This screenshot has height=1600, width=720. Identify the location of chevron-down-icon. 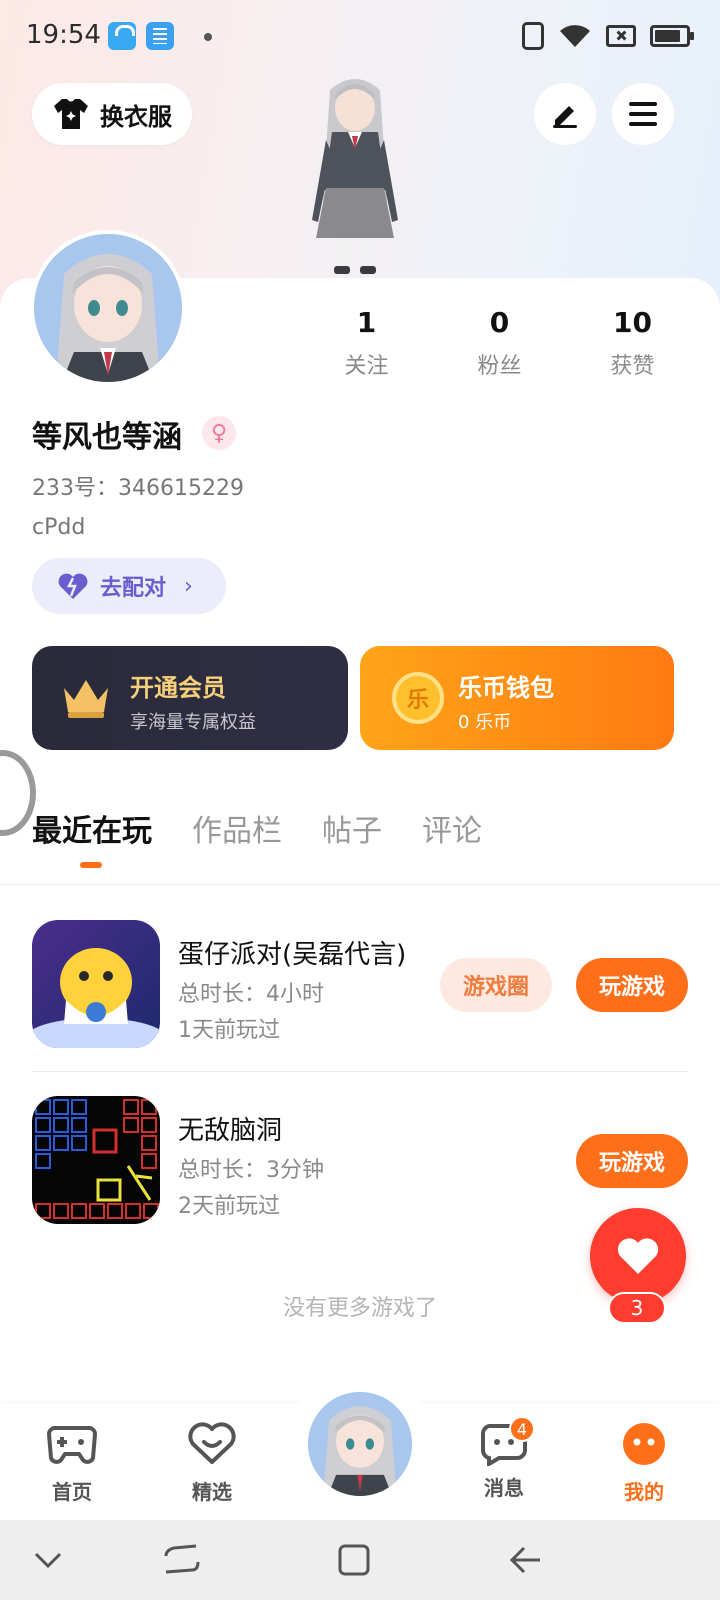
(48, 1560).